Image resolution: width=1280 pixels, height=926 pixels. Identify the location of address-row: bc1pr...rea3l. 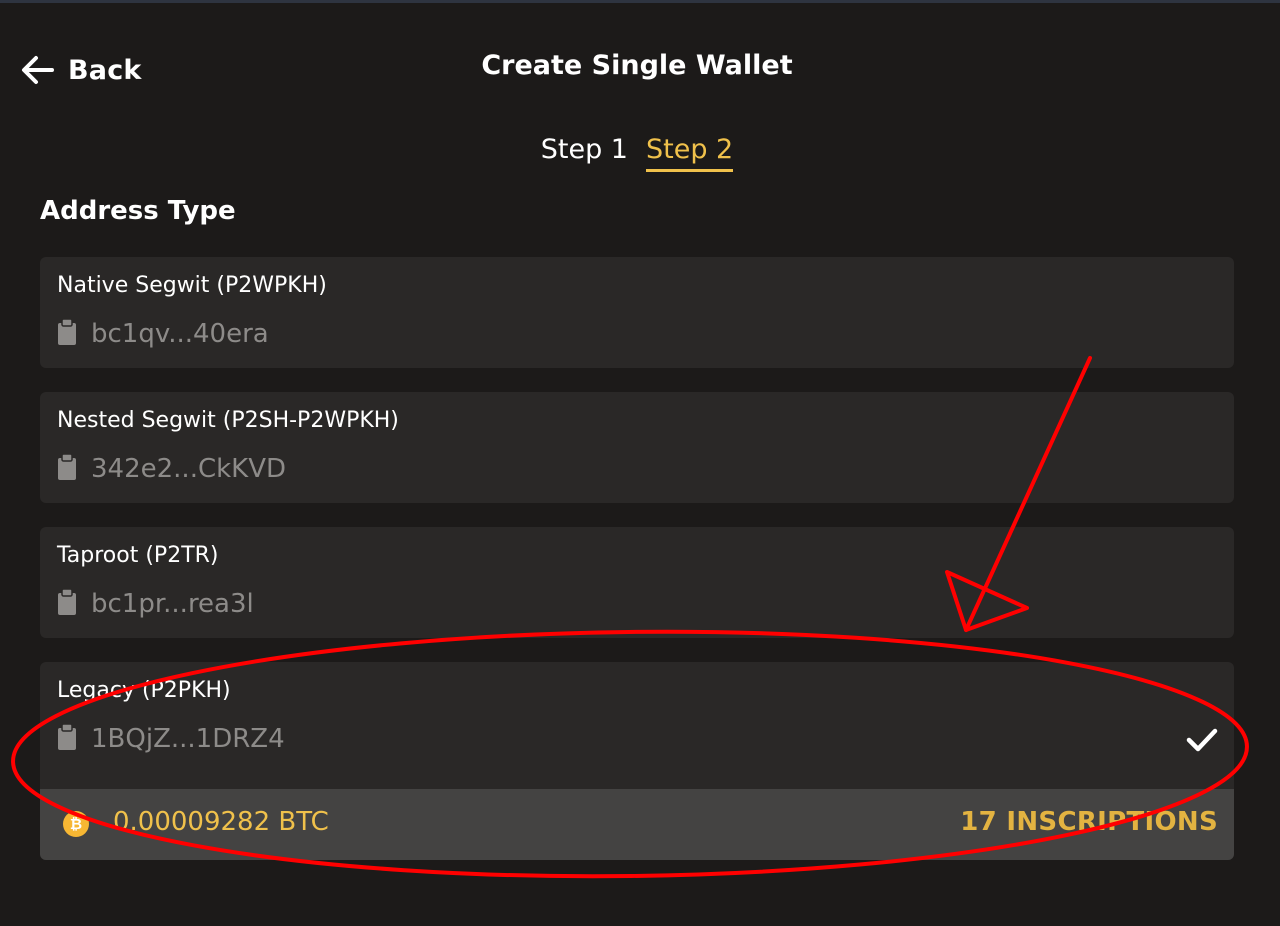
(155, 604).